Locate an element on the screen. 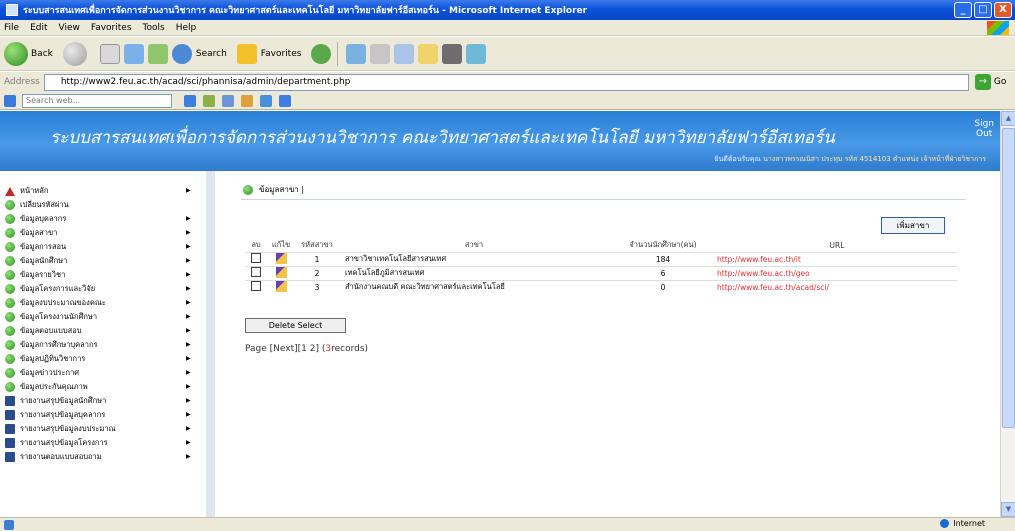 The image size is (1015, 531). research-icon is located at coordinates (452, 53).